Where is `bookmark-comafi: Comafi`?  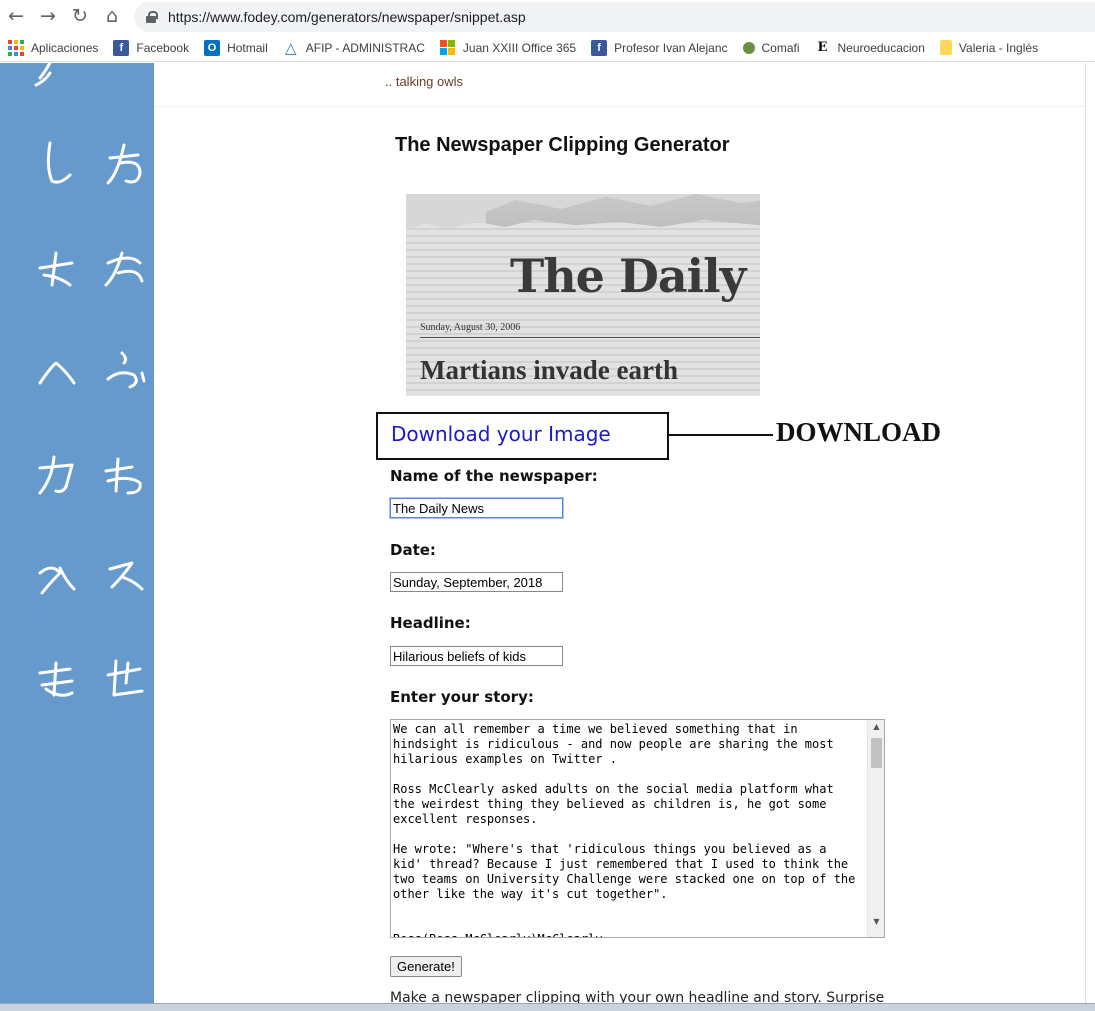
bookmark-comafi: Comafi is located at coordinates (771, 47).